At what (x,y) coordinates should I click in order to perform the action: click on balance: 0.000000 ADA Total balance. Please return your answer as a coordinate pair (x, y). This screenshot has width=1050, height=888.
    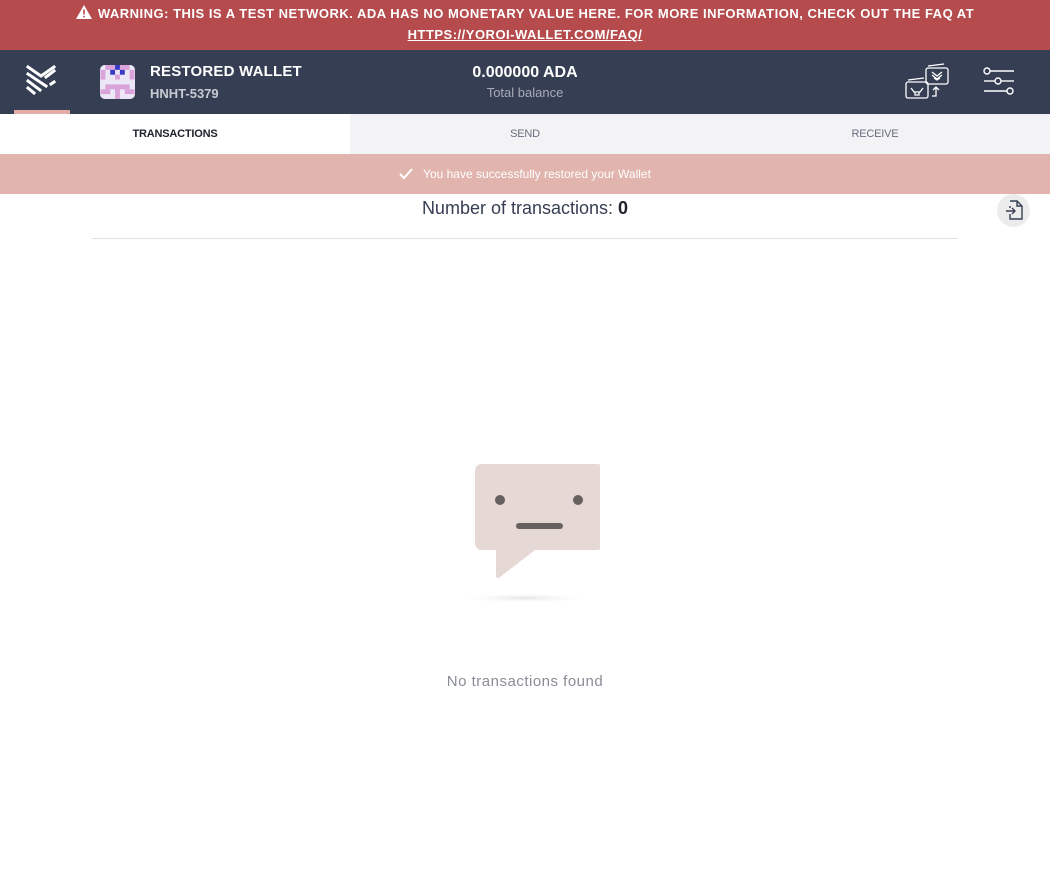
    Looking at the image, I should click on (525, 82).